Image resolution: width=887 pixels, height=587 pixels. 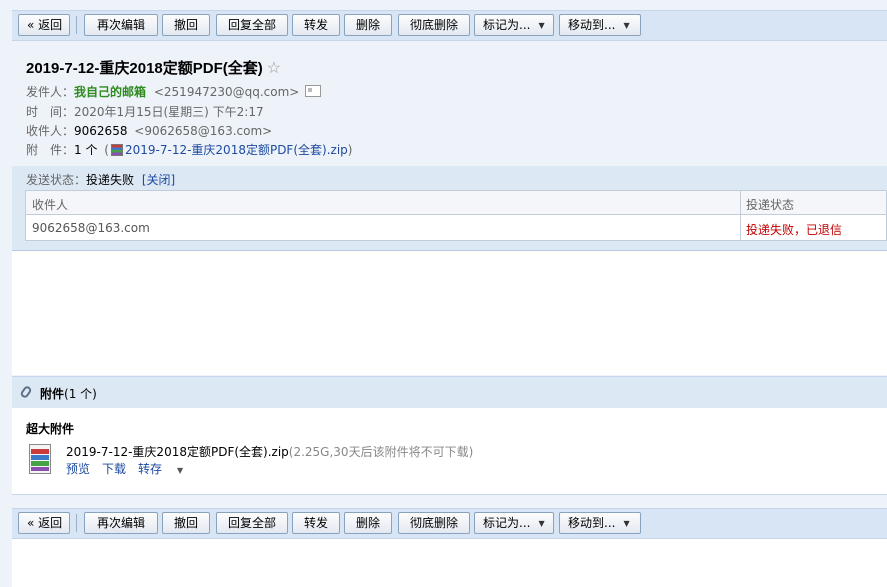 What do you see at coordinates (78, 469) in the screenshot?
I see `preview-link: 预览` at bounding box center [78, 469].